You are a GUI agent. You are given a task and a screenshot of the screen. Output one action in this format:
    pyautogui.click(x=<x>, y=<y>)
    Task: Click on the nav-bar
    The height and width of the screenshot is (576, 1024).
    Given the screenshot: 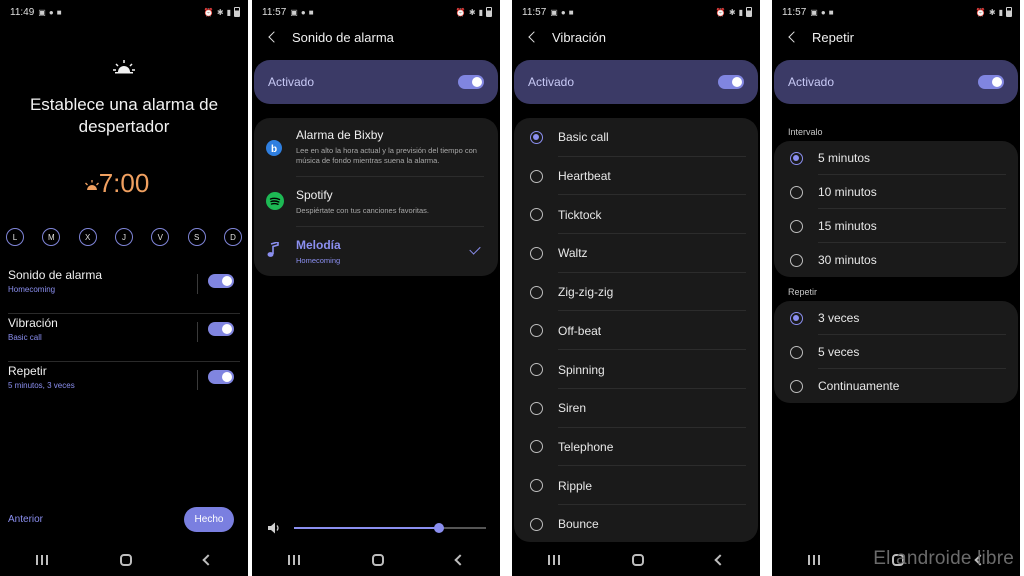 What is the action you would take?
    pyautogui.click(x=636, y=560)
    